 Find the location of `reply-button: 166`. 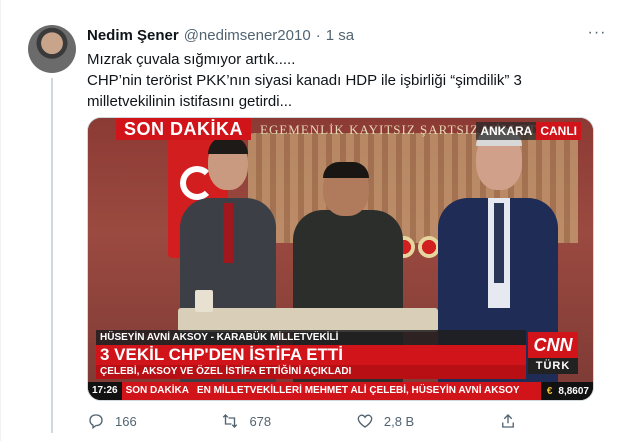

reply-button: 166 is located at coordinates (112, 421).